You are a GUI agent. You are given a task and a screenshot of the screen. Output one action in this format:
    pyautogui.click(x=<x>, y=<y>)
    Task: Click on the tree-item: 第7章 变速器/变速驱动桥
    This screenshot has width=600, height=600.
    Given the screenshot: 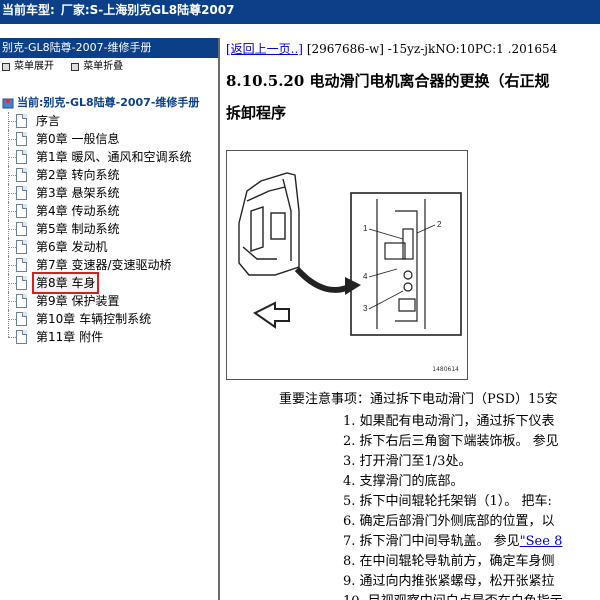 What is the action you would take?
    pyautogui.click(x=110, y=265)
    